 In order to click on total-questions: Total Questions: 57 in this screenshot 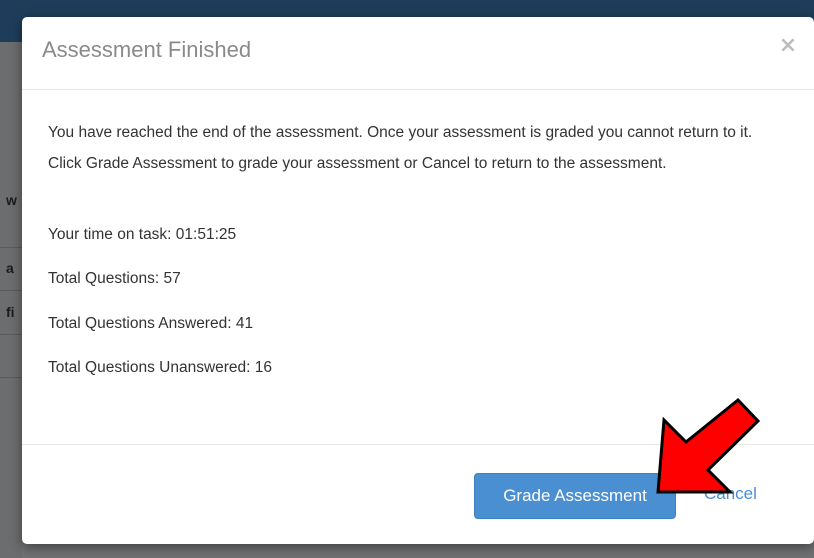, I will do `click(114, 278)`.